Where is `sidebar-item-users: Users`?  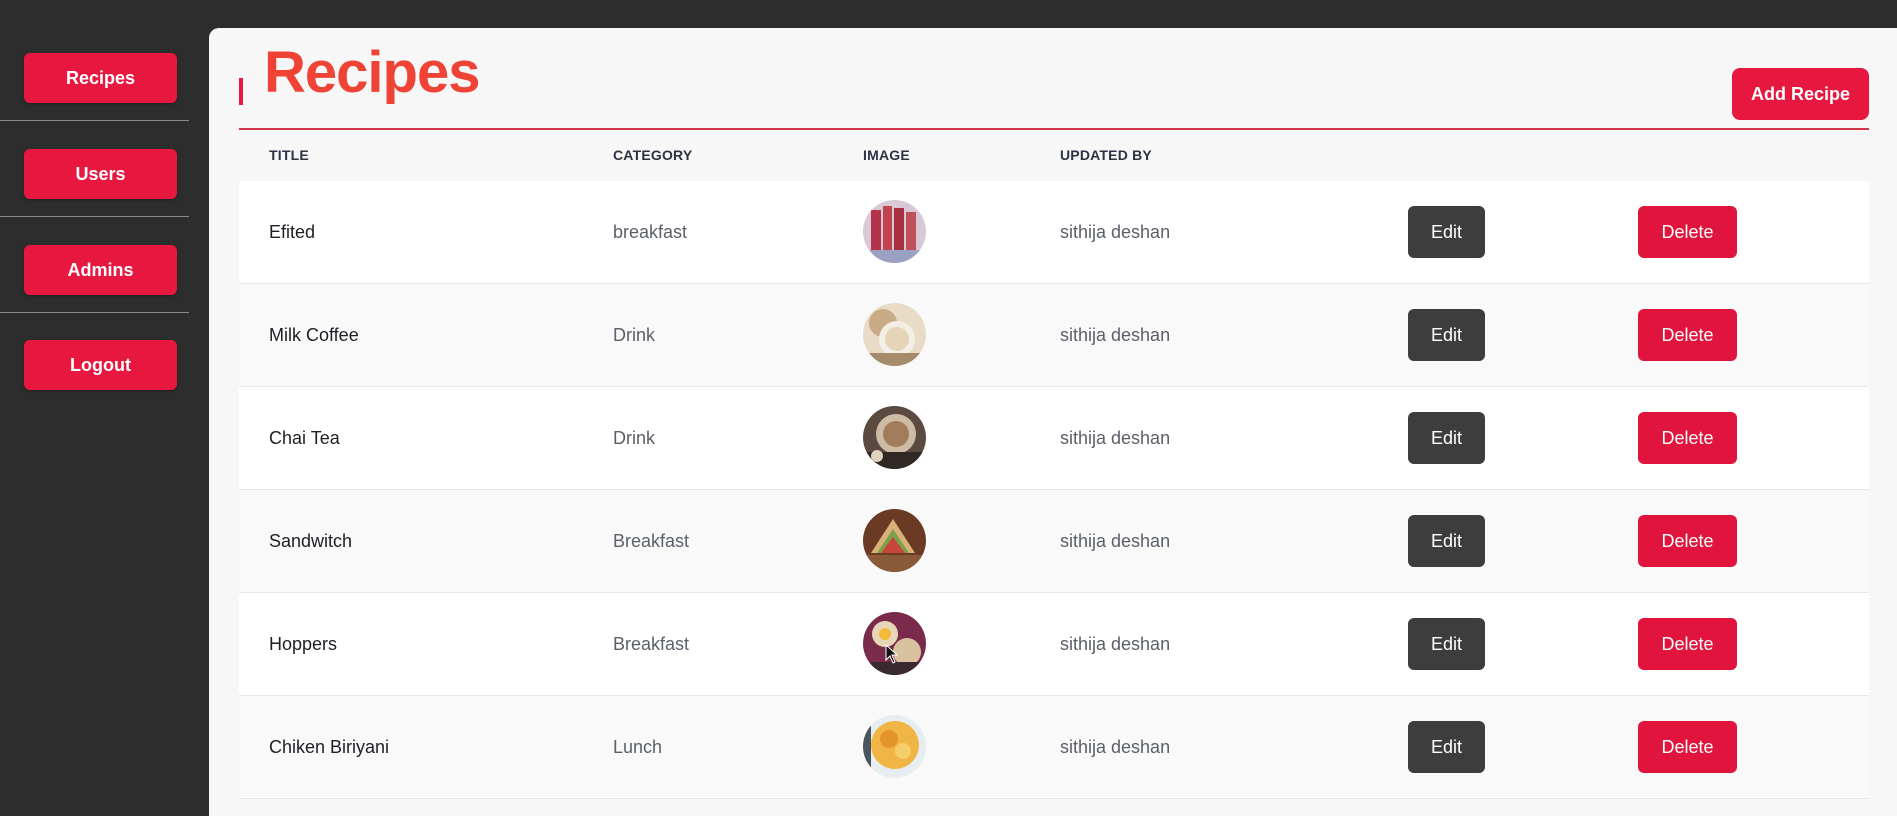 sidebar-item-users: Users is located at coordinates (94, 169).